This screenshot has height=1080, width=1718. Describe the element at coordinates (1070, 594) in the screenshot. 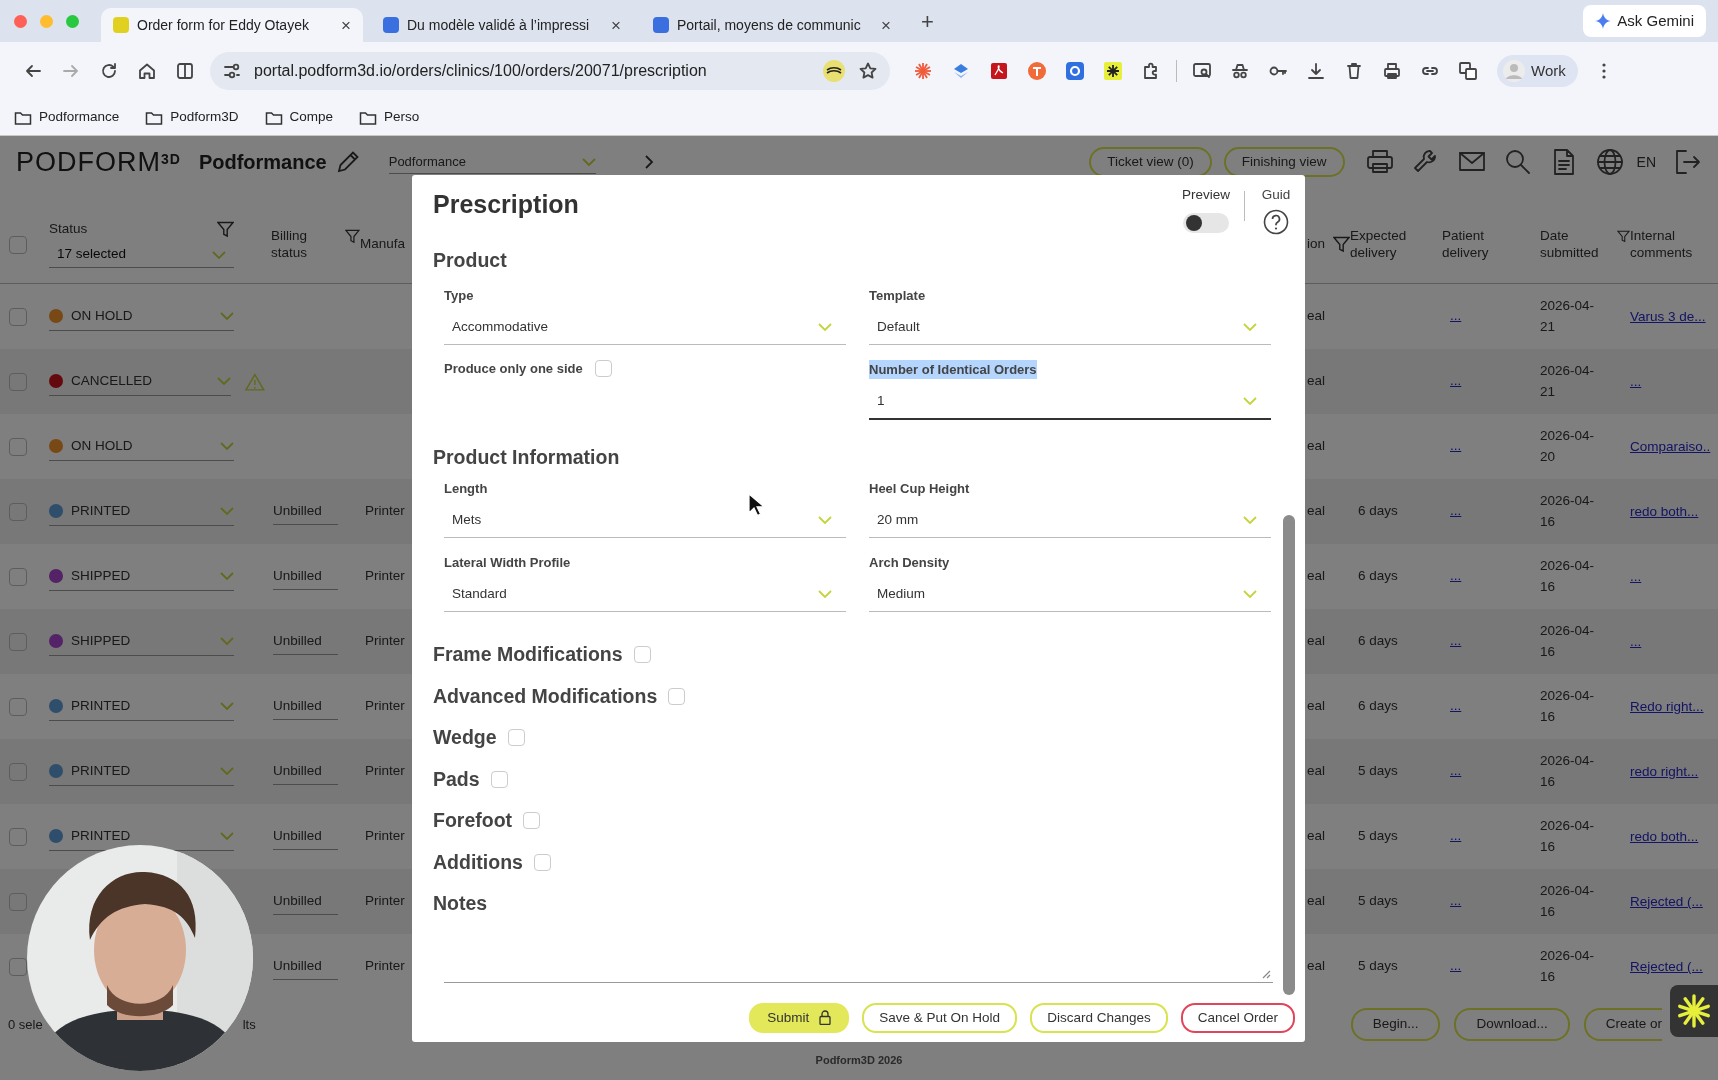

I see `select-field: Medium` at that location.